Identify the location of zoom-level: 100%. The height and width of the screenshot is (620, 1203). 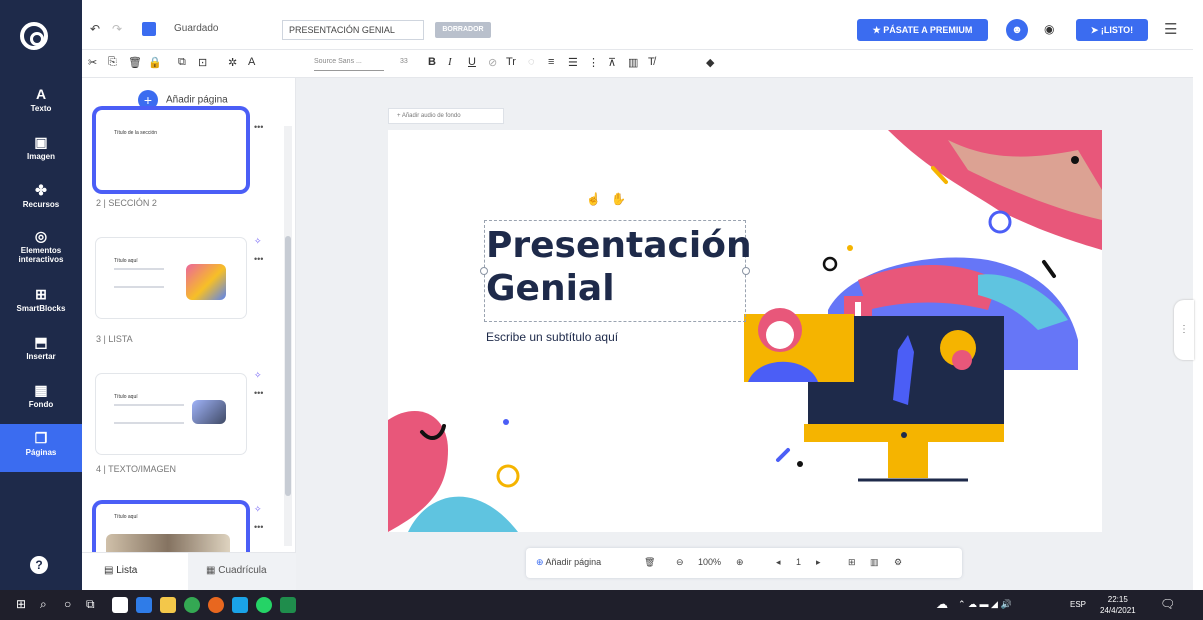
(710, 562).